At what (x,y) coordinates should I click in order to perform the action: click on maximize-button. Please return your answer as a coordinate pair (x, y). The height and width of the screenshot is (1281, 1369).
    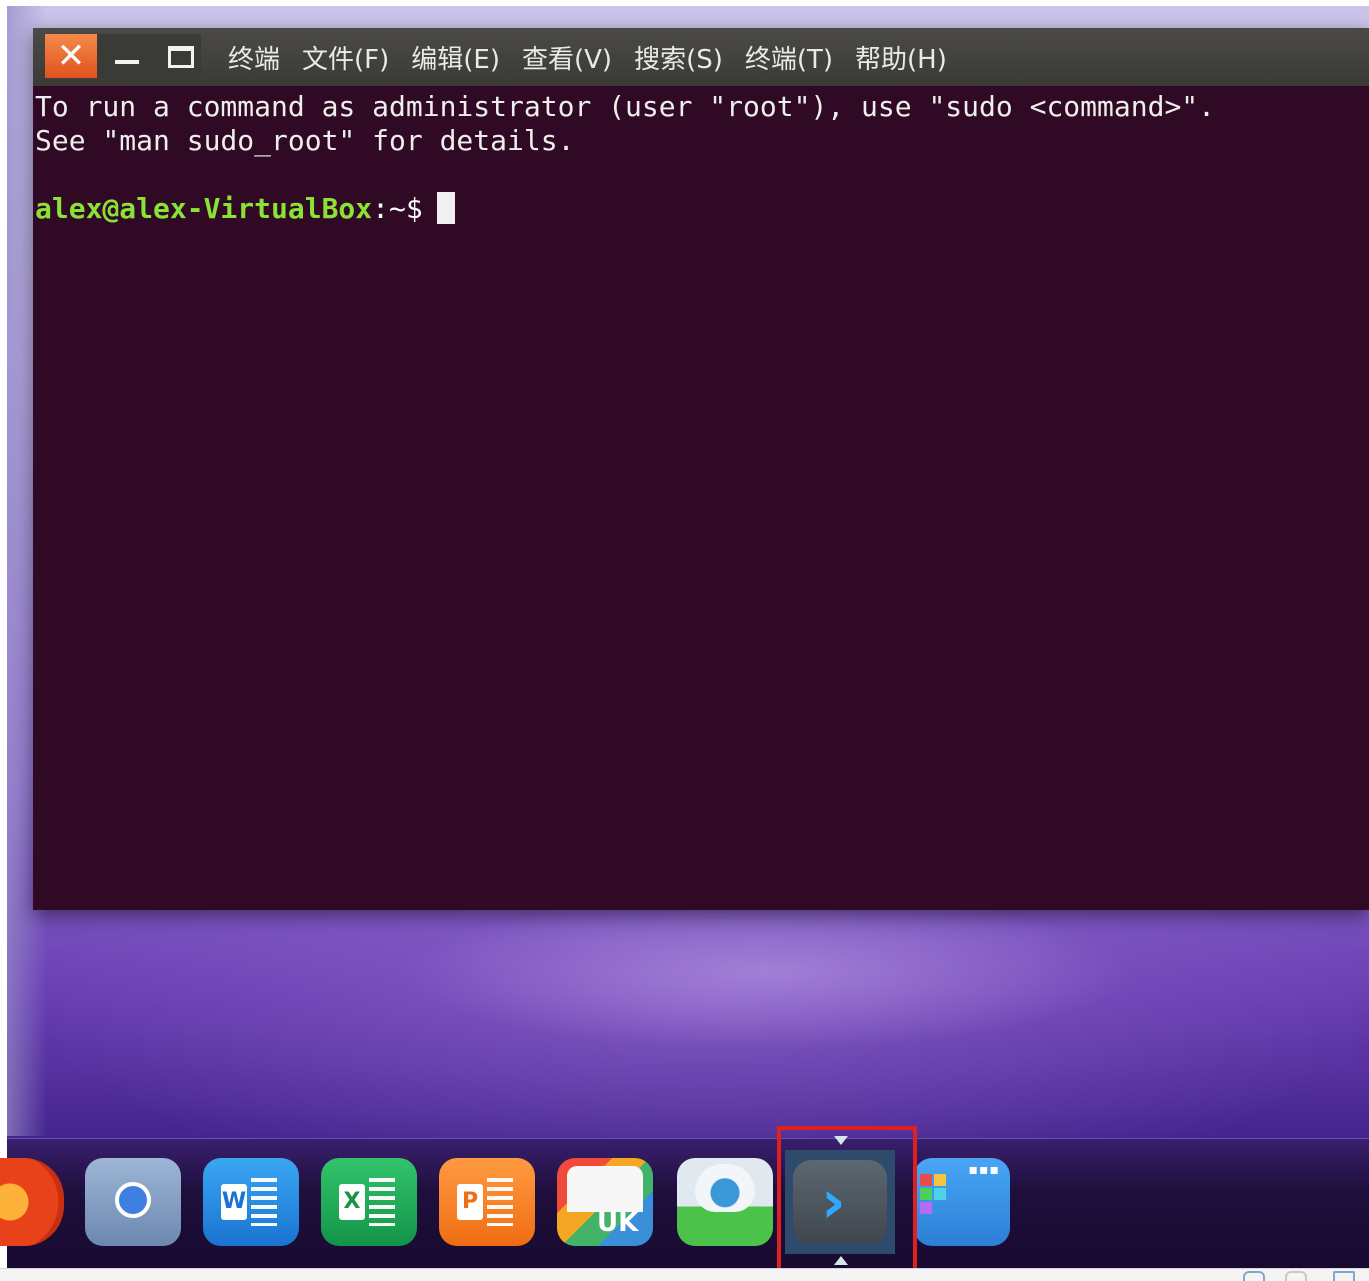
    Looking at the image, I should click on (179, 56).